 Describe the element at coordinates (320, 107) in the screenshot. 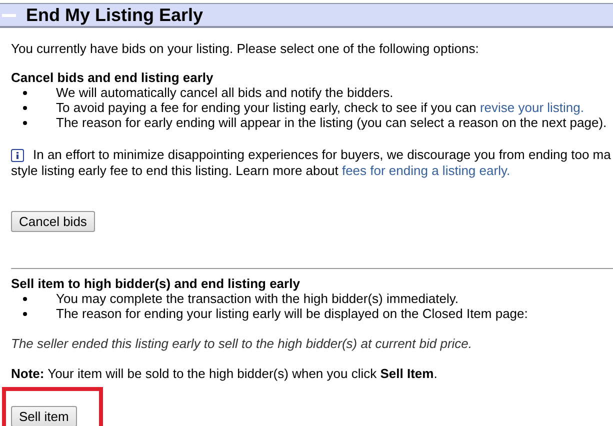

I see `bullet-text: To avoid paying a fee for ending your listing early, check to see if you can revise your listing.` at that location.